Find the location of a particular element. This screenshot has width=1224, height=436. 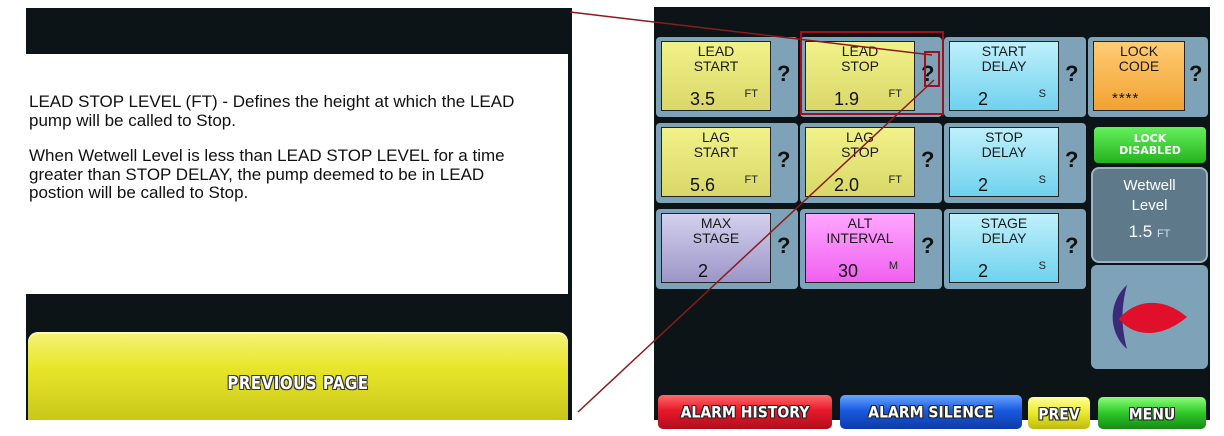

alarm-silence-label: ALARM SILENCE is located at coordinates (931, 413).